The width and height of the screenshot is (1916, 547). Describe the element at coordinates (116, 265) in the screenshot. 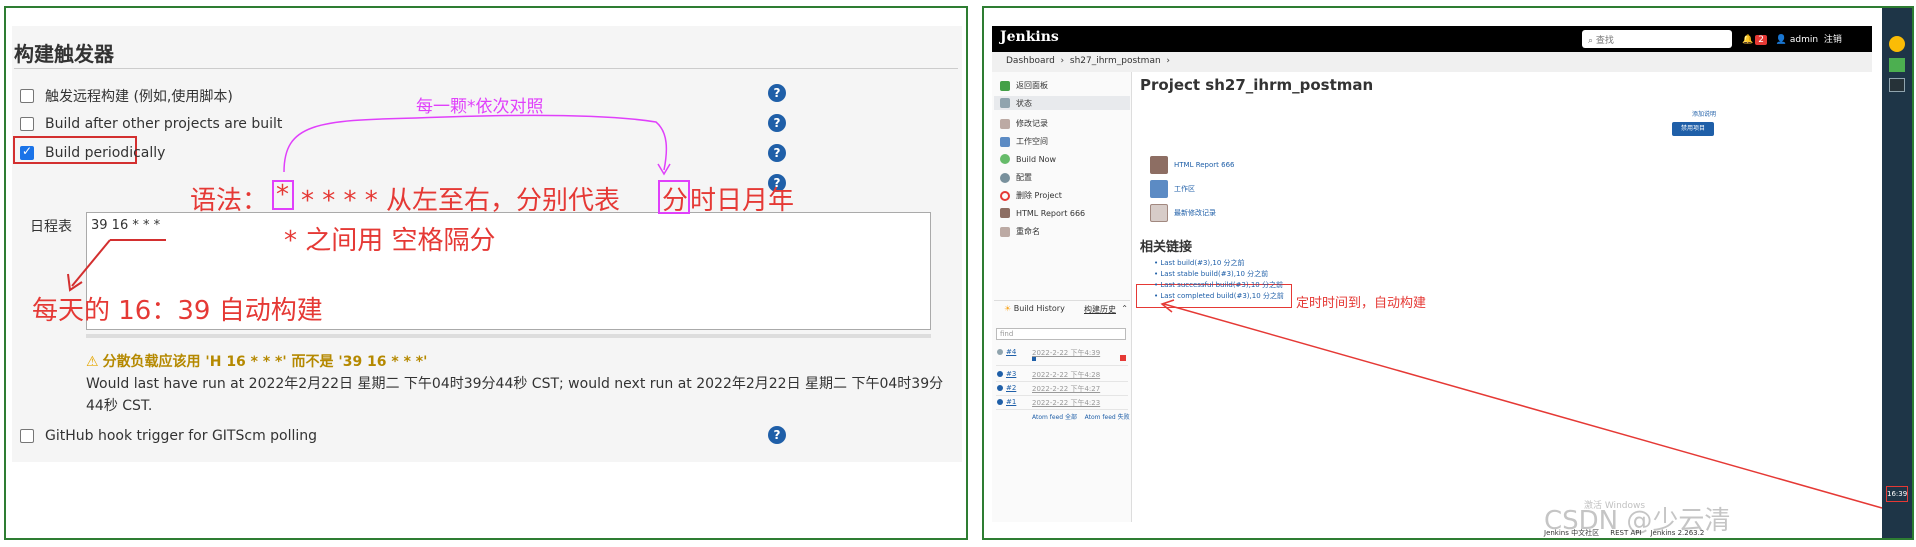

I see `red-arrow` at that location.